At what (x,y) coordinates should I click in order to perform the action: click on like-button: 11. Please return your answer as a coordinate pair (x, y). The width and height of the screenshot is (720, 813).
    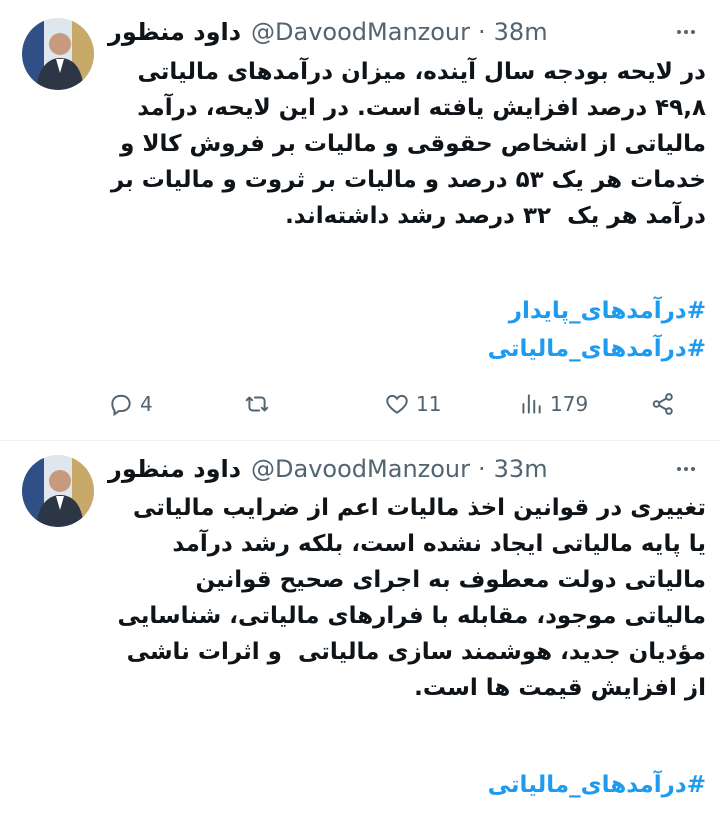
    Looking at the image, I should click on (412, 404).